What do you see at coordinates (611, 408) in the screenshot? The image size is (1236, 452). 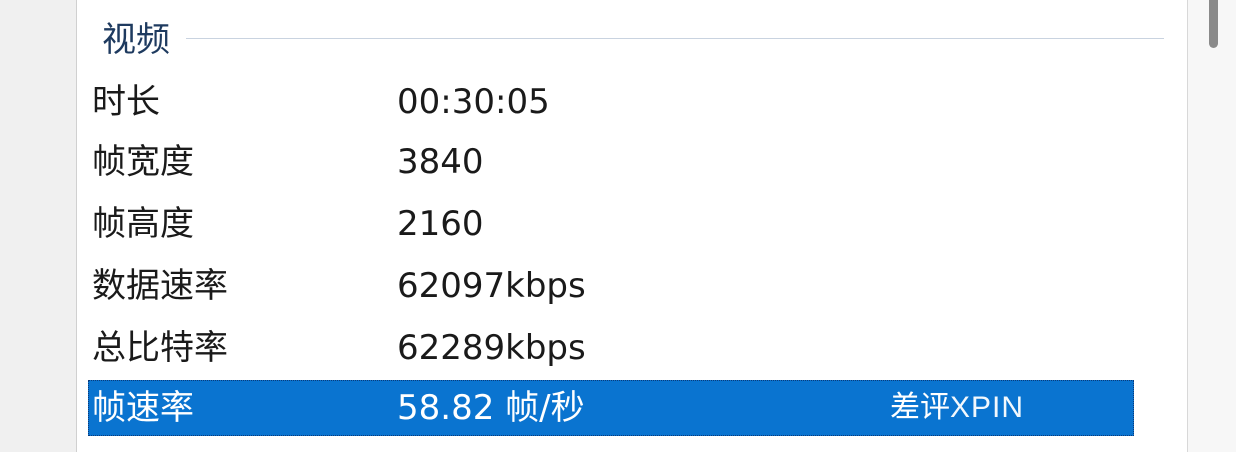 I see `property-row-frame-rate: 帧速率 58.82 帧/秒 差评XPIN` at bounding box center [611, 408].